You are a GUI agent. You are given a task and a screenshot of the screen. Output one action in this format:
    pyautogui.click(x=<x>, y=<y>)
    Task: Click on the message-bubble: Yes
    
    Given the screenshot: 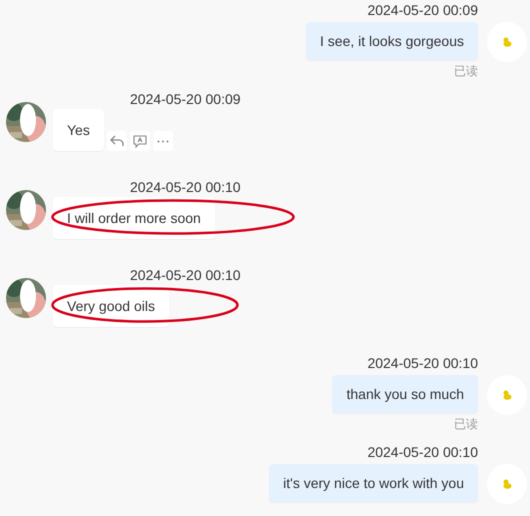 What is the action you would take?
    pyautogui.click(x=78, y=130)
    